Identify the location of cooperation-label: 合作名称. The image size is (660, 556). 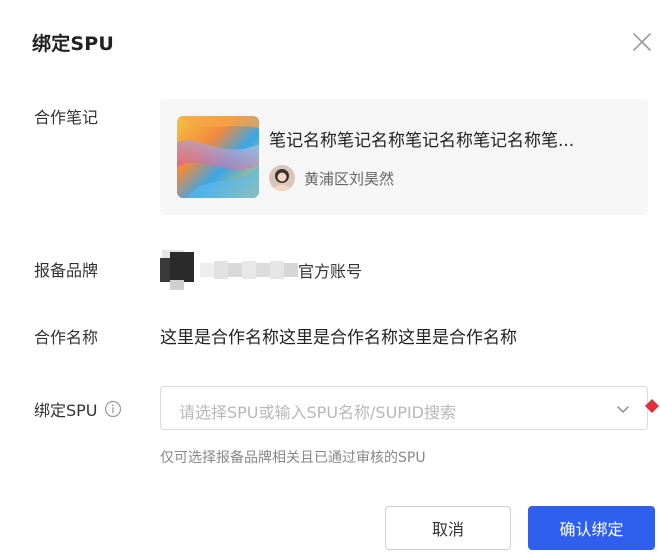
(66, 337).